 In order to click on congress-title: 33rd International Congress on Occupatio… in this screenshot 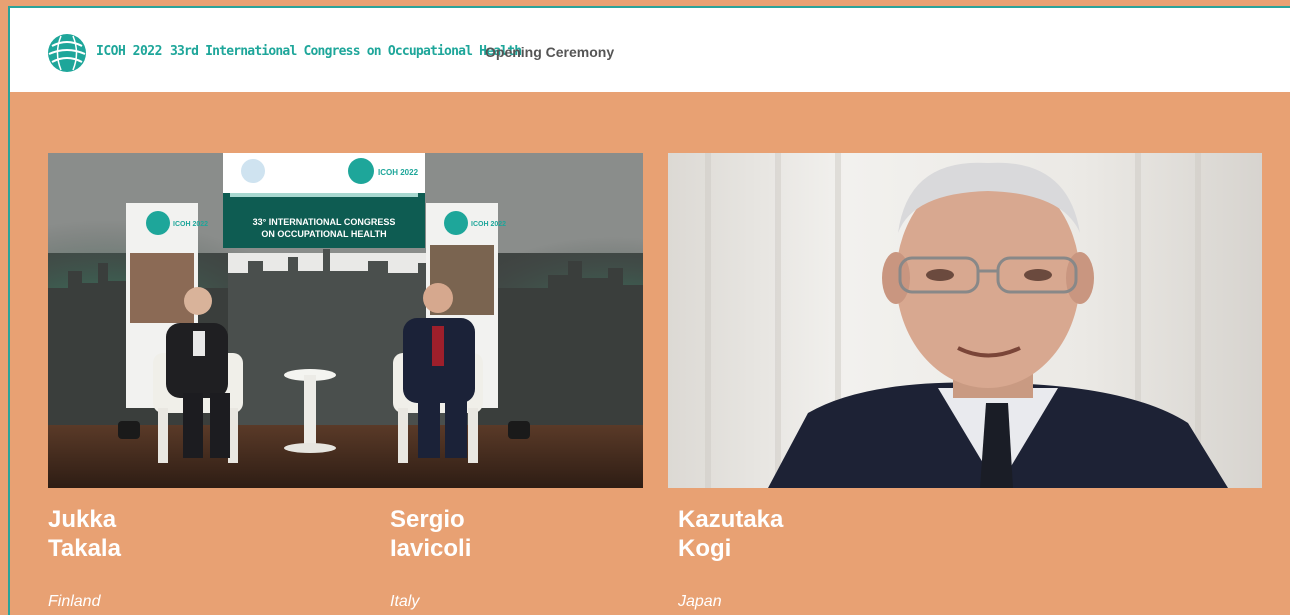, I will do `click(346, 51)`.